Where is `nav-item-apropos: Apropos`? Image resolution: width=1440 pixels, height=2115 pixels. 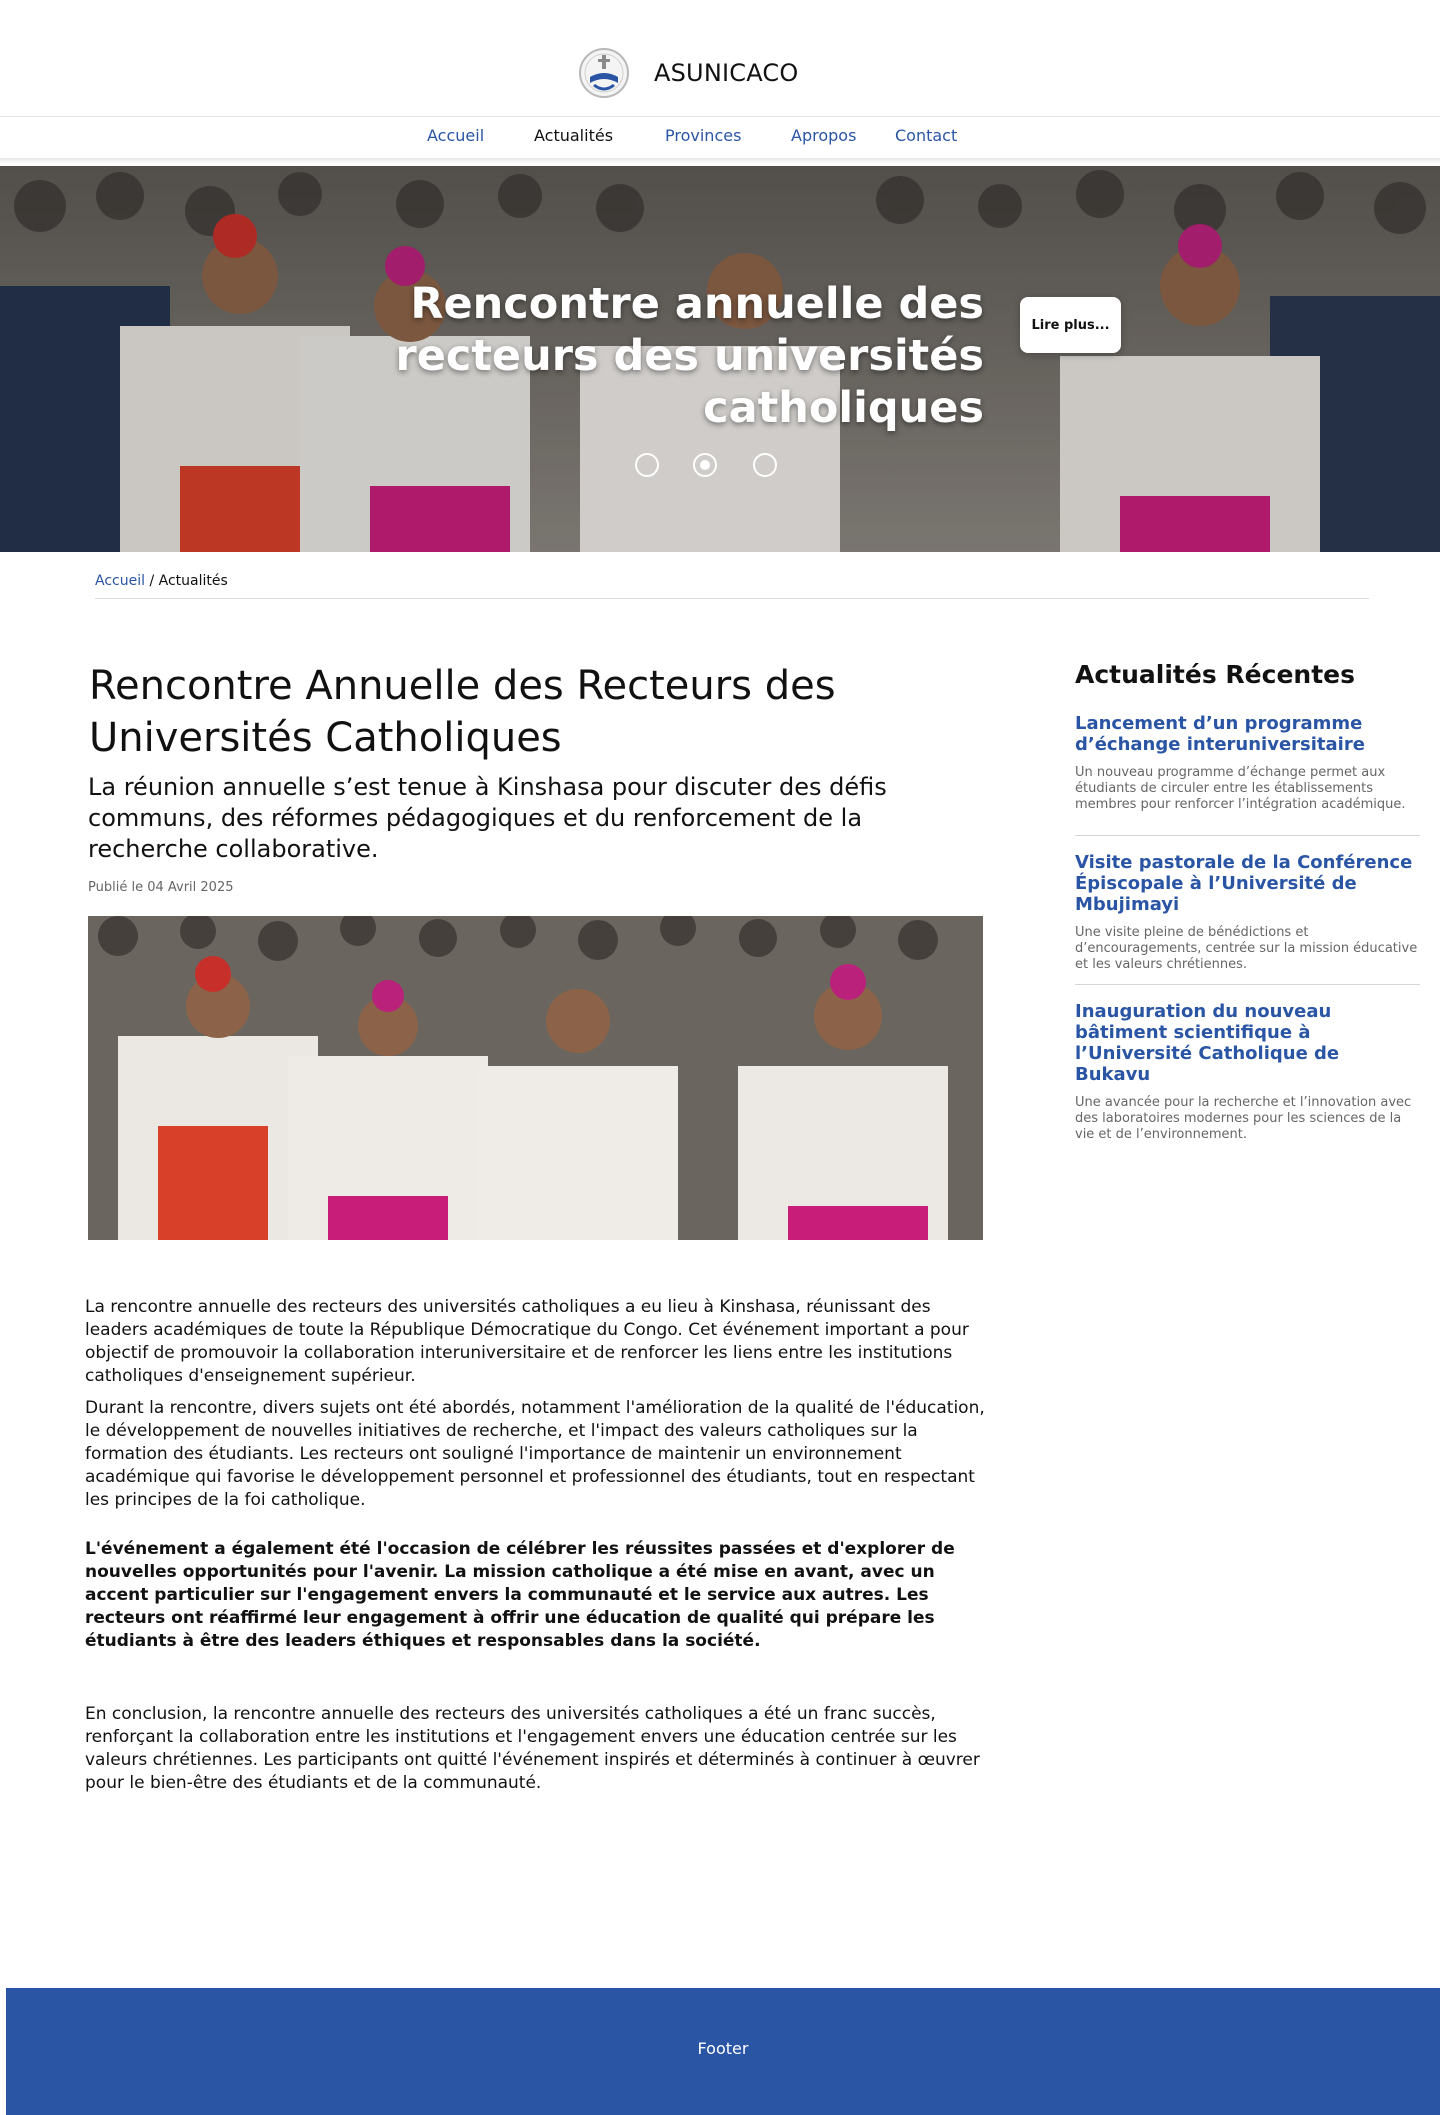
nav-item-apropos: Apropos is located at coordinates (823, 135).